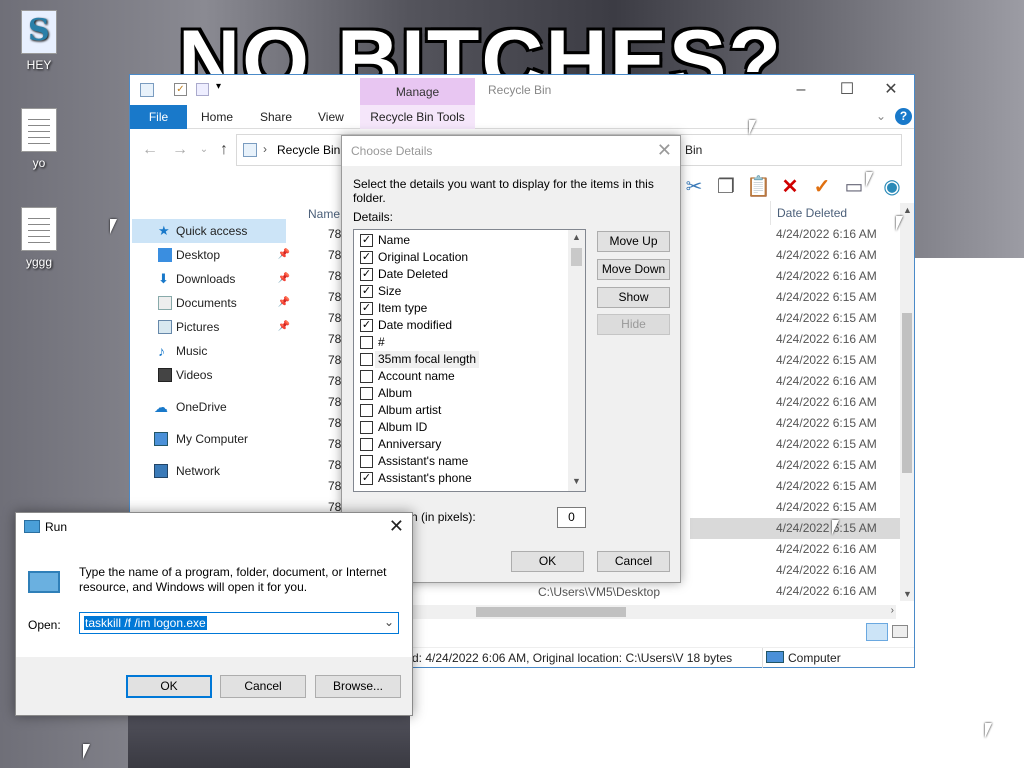  I want to click on details-item: 35mm focal length, so click(463, 359).